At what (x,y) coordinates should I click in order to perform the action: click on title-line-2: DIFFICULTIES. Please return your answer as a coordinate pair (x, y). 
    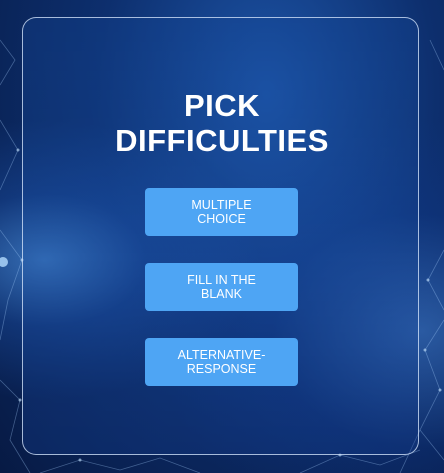
    Looking at the image, I should click on (222, 140).